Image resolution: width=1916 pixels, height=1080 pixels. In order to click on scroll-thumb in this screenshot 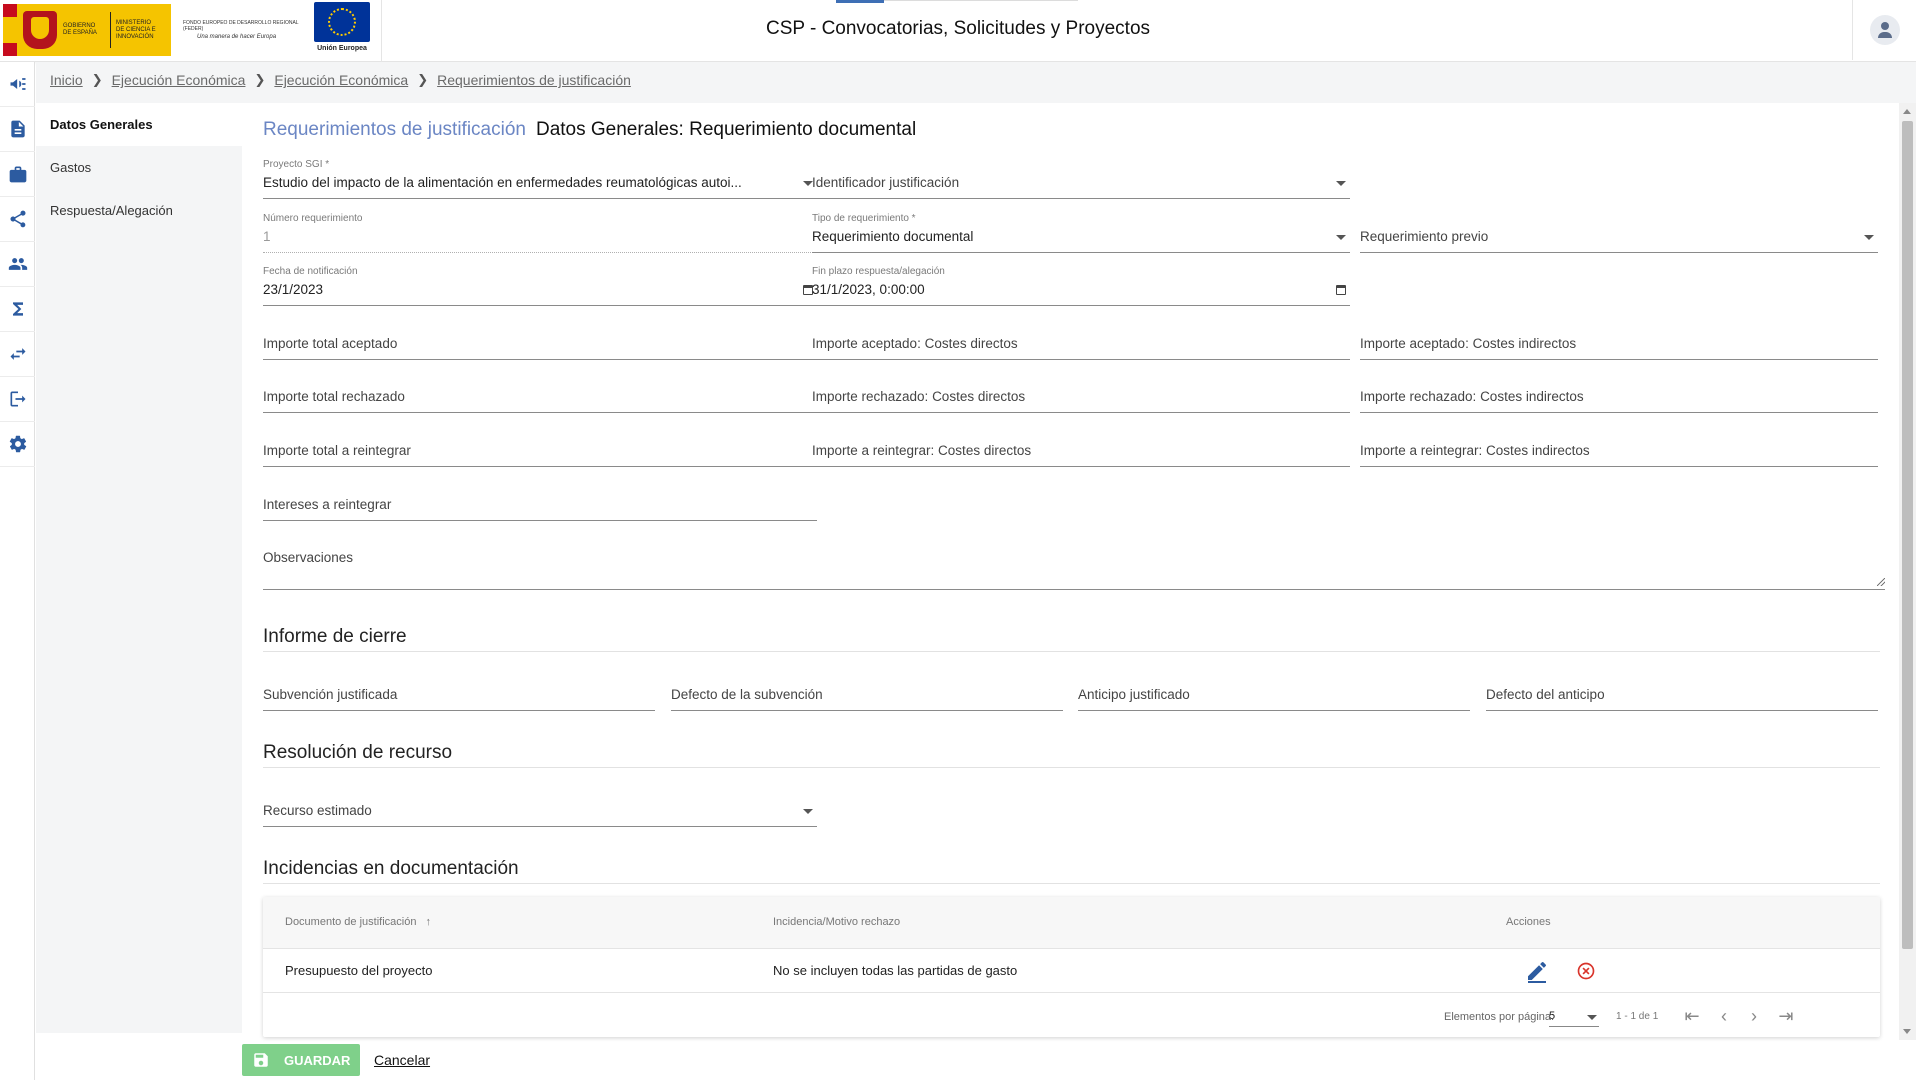, I will do `click(1907, 535)`.